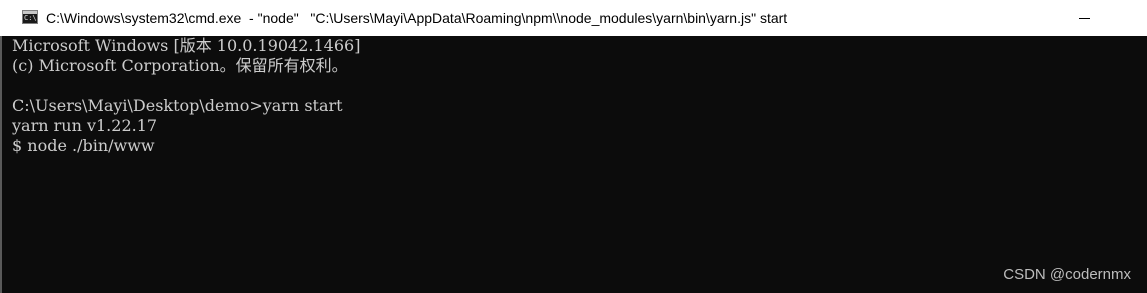 The height and width of the screenshot is (293, 1147). I want to click on minimize-button, so click(1085, 18).